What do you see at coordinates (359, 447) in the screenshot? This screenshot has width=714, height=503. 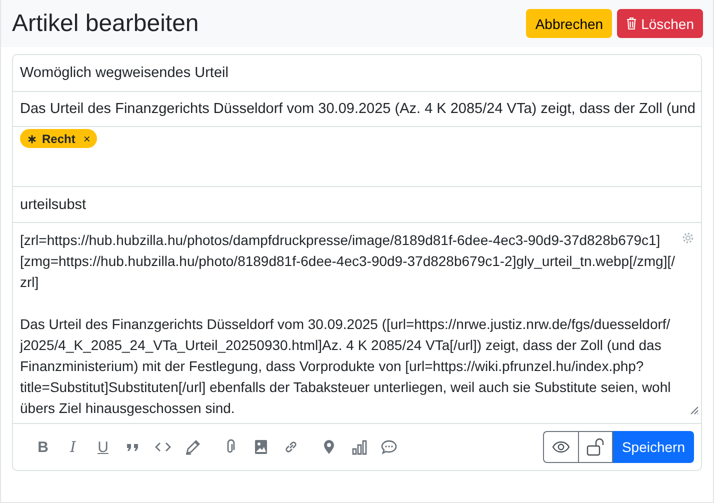 I see `bar-chart-icon` at bounding box center [359, 447].